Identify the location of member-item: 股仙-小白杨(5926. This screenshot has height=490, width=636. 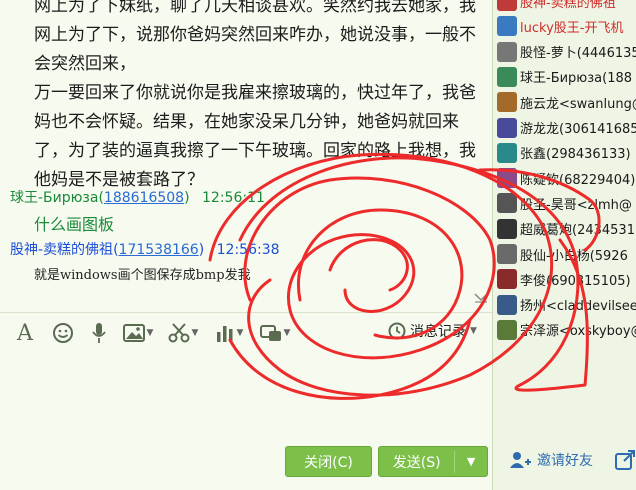
(562, 254).